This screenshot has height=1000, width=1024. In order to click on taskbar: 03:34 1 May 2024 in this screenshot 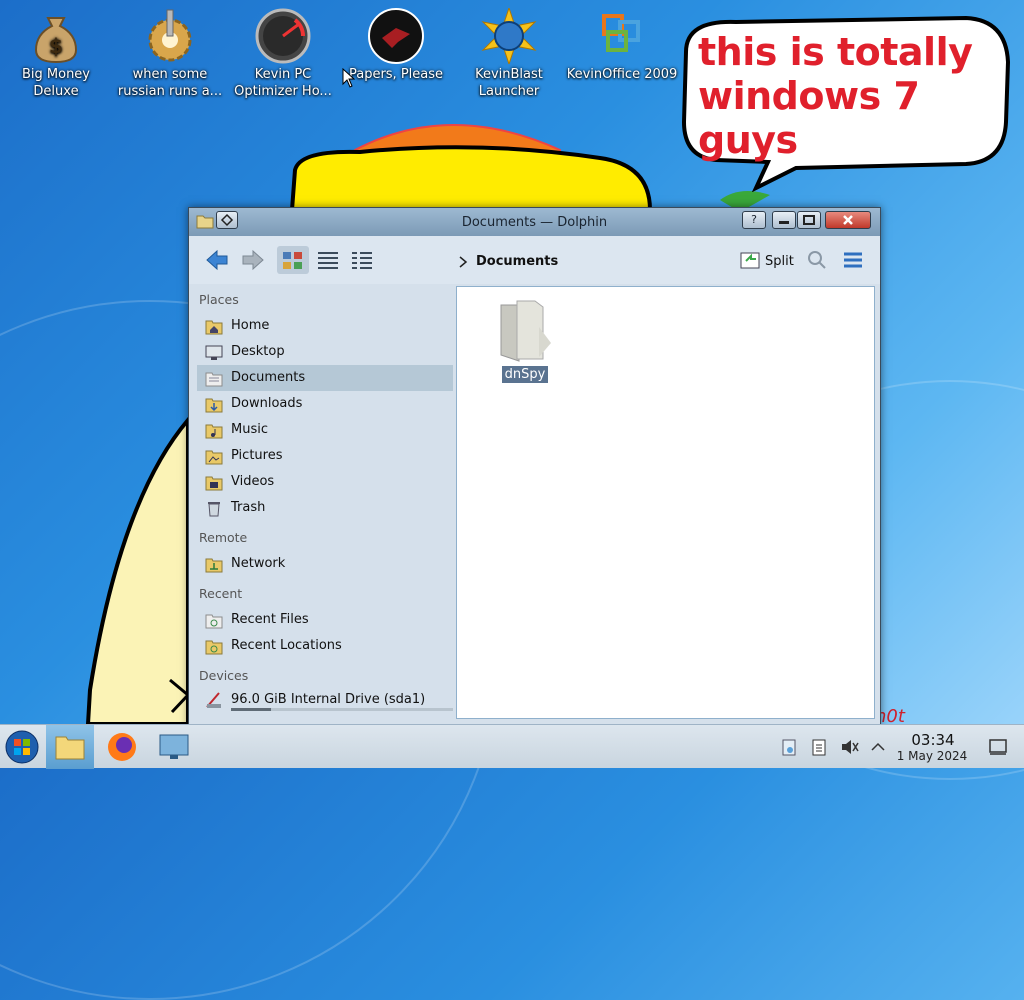, I will do `click(512, 746)`.